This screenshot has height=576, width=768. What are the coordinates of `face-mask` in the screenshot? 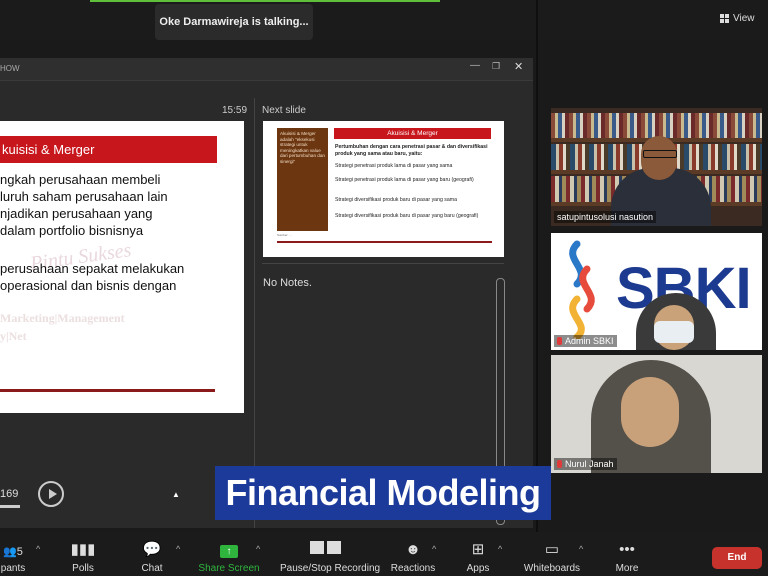 It's located at (674, 332).